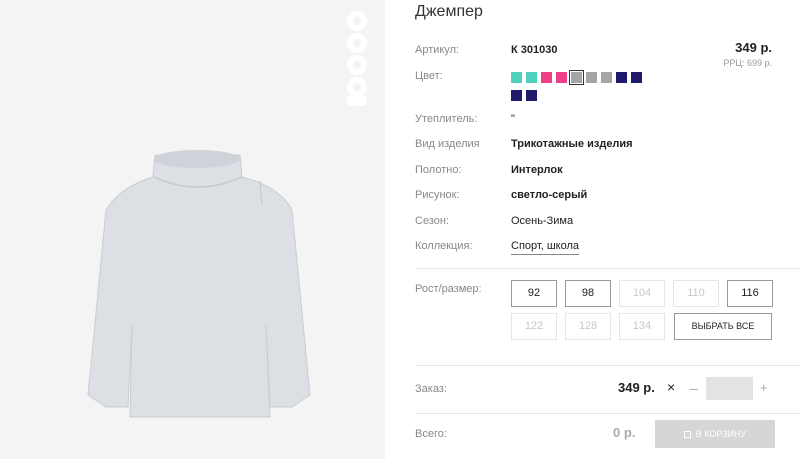 Image resolution: width=800 pixels, height=459 pixels. I want to click on season-value: Осень-Зима, so click(542, 221).